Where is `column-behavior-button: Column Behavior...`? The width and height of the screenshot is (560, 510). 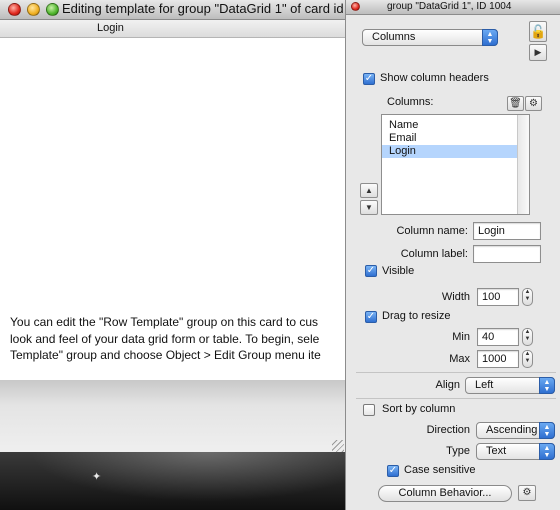
column-behavior-button: Column Behavior... is located at coordinates (445, 493).